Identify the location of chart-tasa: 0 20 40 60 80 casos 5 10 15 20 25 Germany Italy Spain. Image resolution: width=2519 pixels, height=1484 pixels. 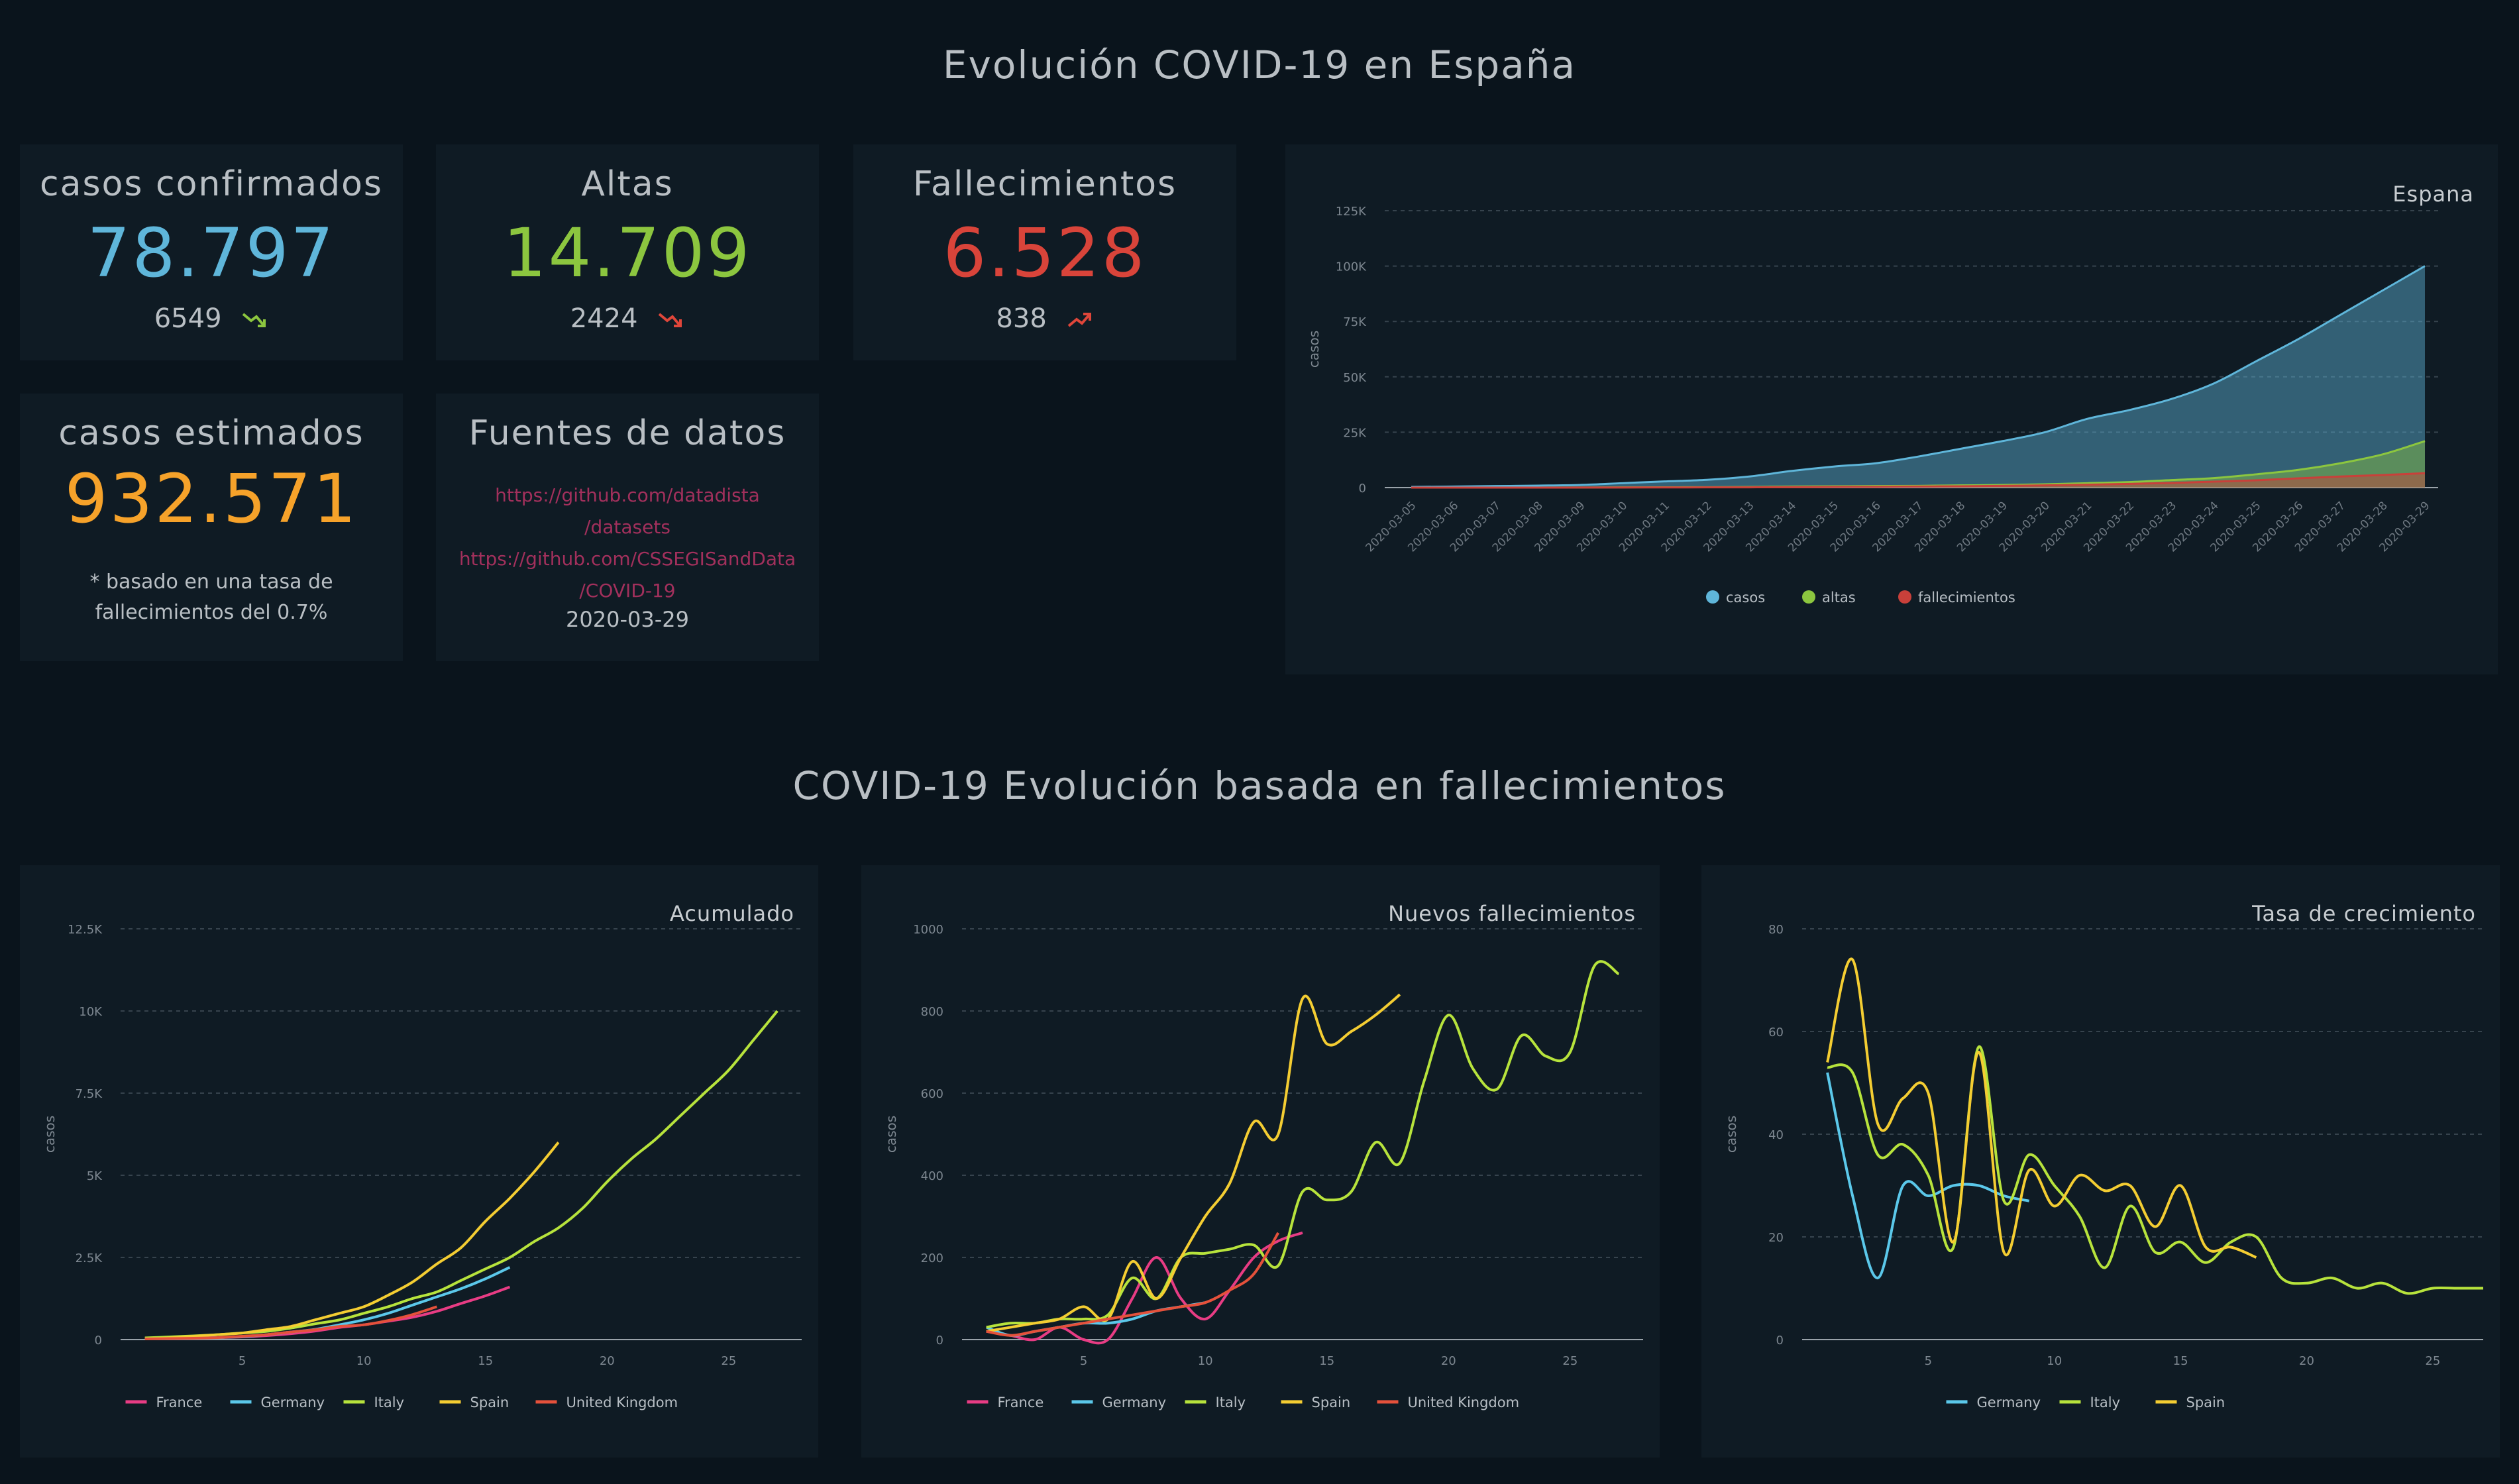
(2103, 1166).